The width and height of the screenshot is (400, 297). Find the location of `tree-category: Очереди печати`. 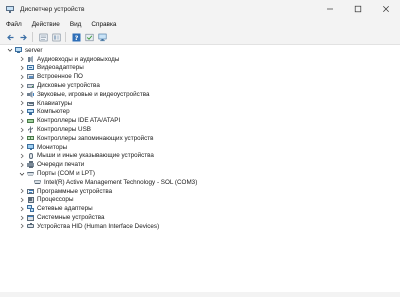

tree-category: Очереди печати is located at coordinates (199, 164).